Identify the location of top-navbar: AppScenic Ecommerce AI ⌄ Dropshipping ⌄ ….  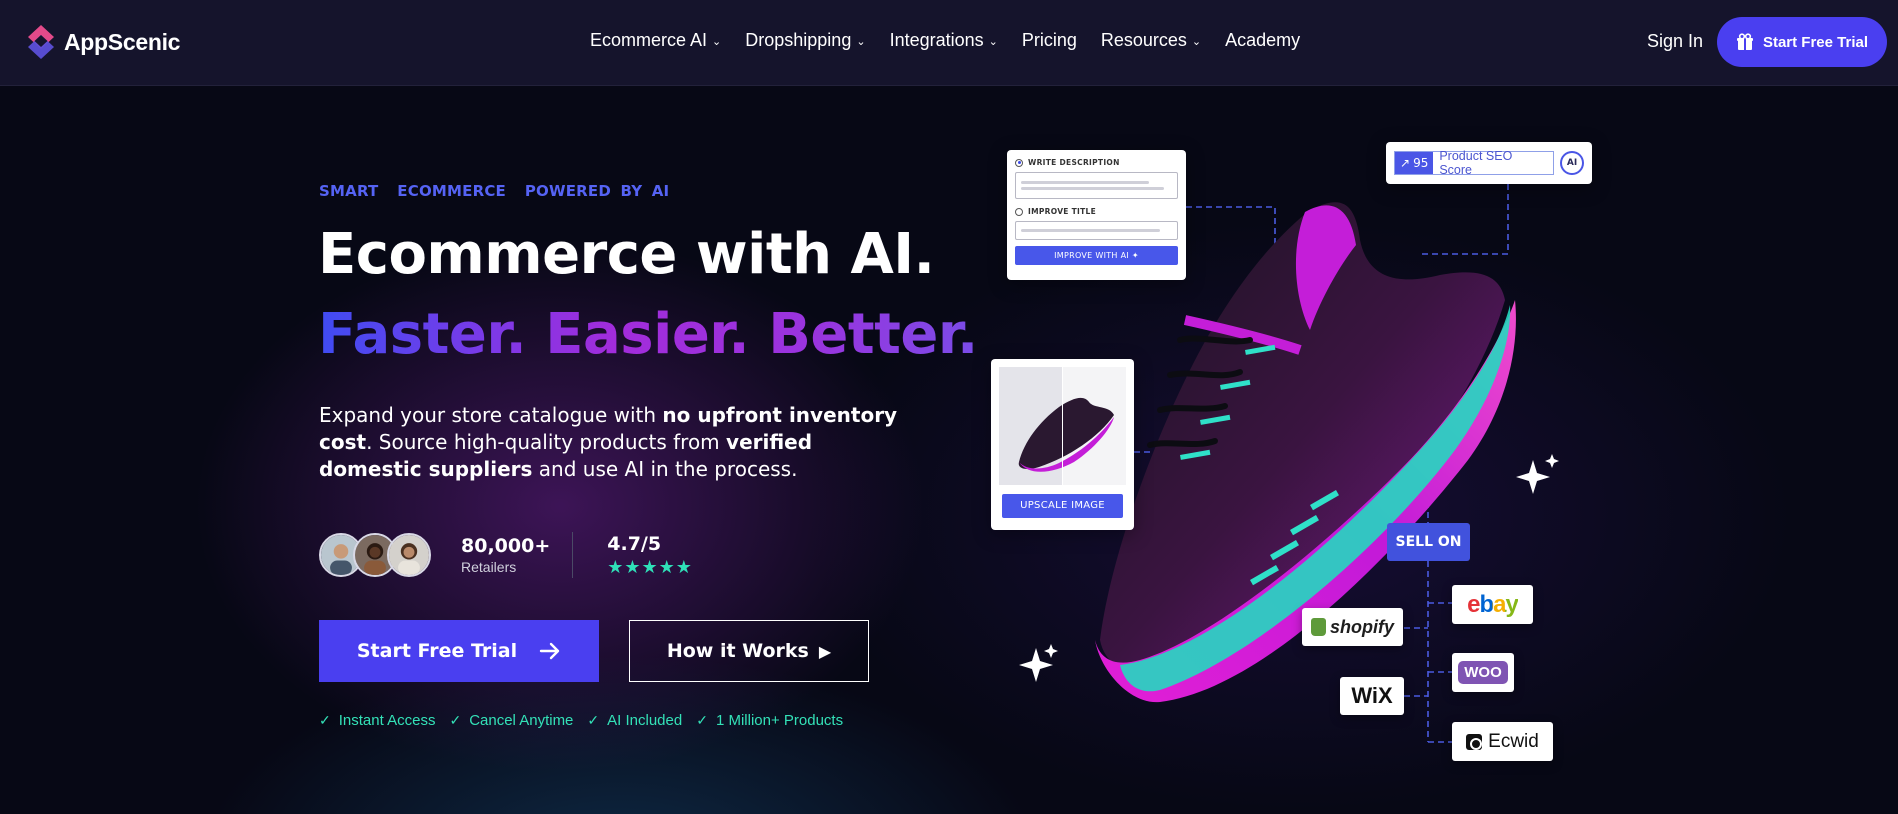
(949, 43).